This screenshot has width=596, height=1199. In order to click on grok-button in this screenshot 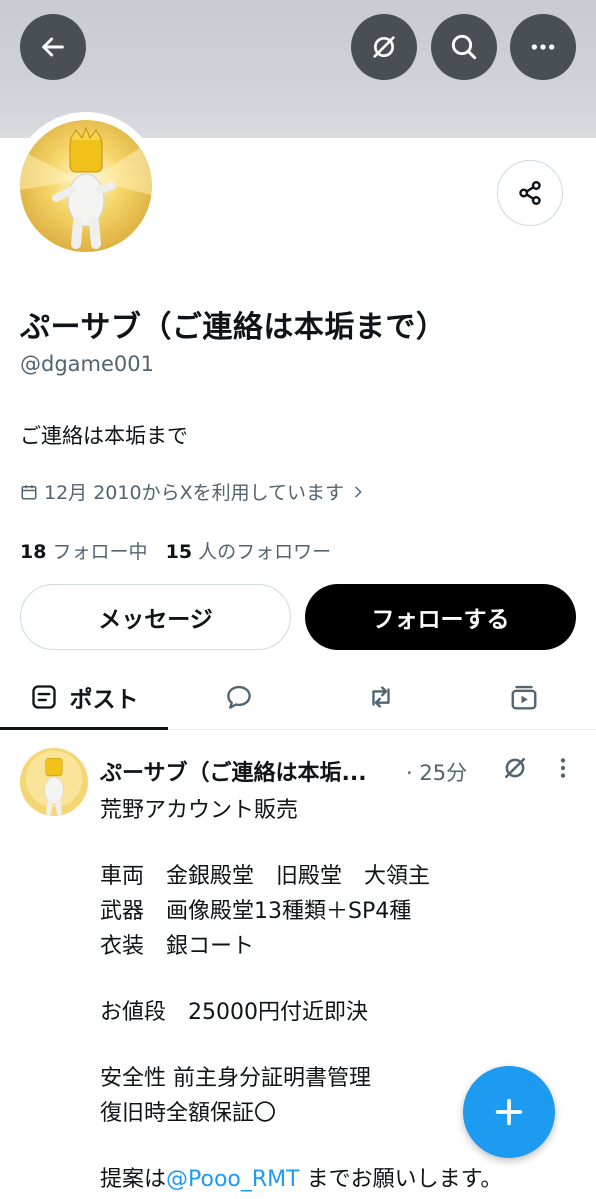, I will do `click(384, 47)`.